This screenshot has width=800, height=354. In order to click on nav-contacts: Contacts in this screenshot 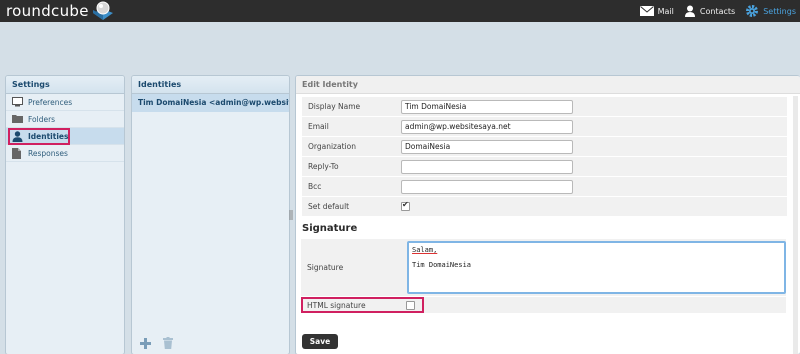, I will do `click(709, 11)`.